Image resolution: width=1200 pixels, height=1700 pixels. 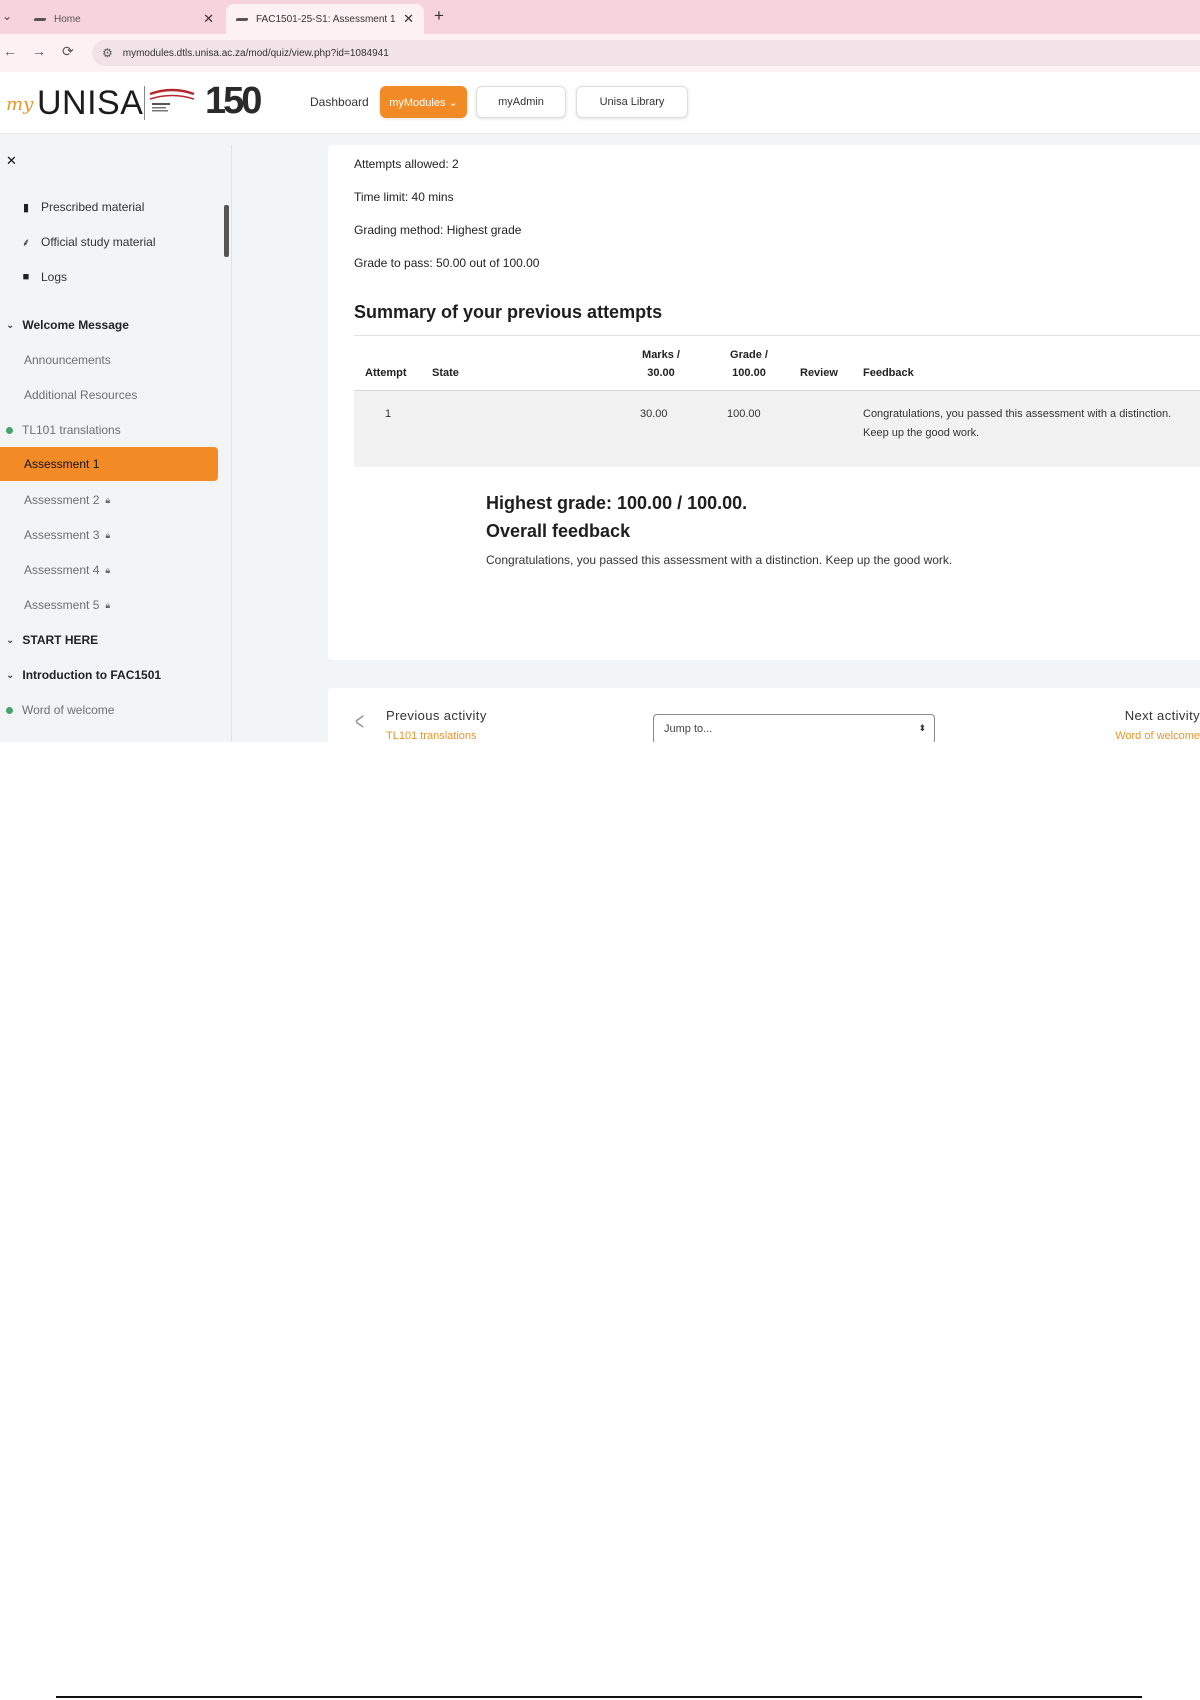 What do you see at coordinates (11, 161) in the screenshot?
I see `close-sidebar-icon: ✕` at bounding box center [11, 161].